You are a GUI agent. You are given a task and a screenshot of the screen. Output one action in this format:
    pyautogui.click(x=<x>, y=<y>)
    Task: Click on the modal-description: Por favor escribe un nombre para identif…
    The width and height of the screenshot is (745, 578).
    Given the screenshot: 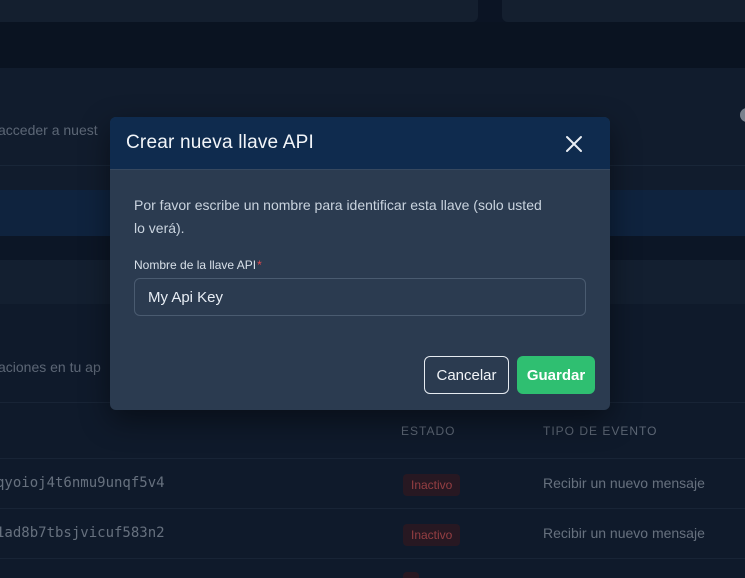 What is the action you would take?
    pyautogui.click(x=338, y=216)
    